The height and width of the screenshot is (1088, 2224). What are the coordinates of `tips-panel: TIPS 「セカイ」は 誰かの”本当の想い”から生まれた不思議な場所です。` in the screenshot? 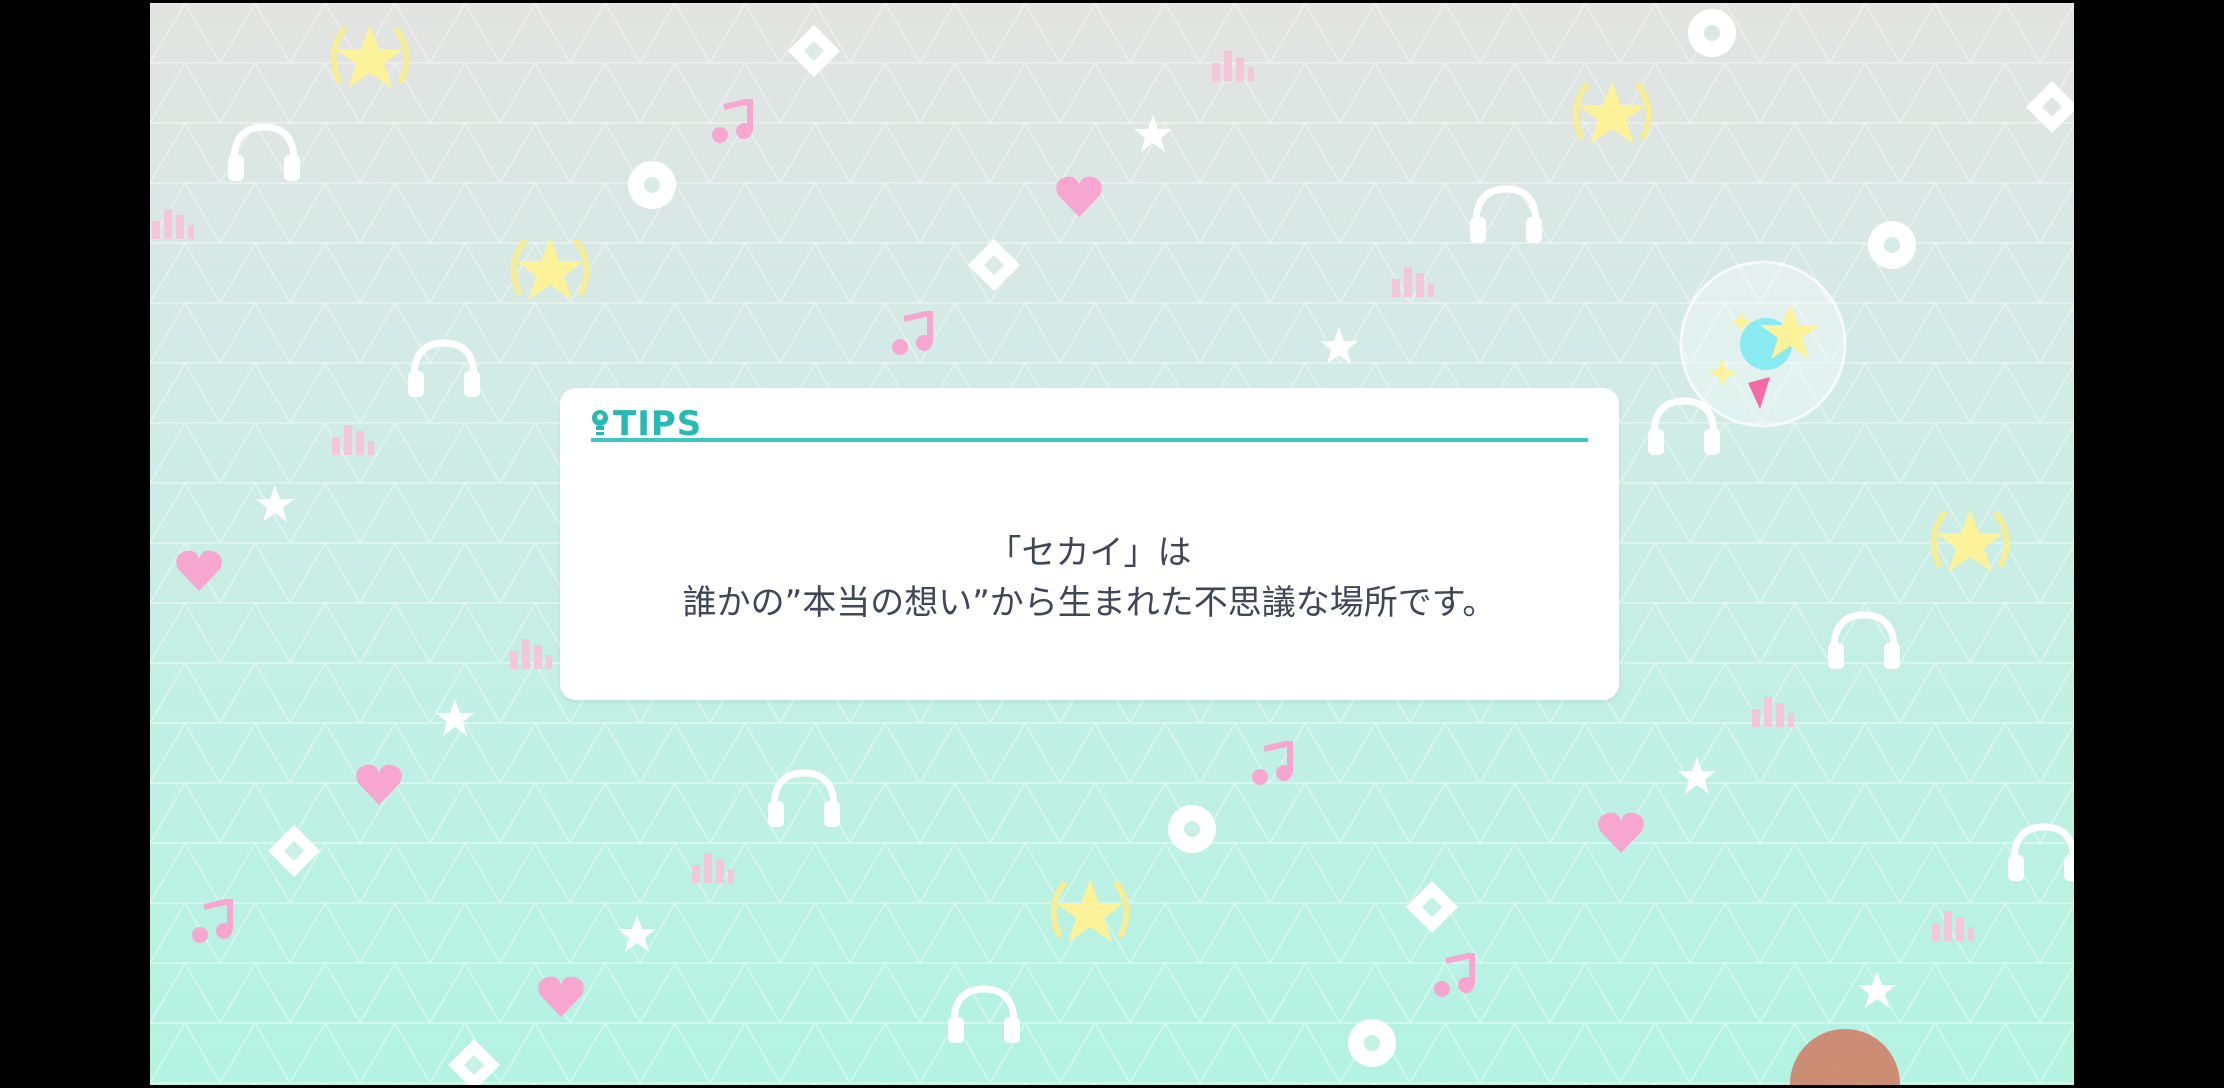 It's located at (1089, 544).